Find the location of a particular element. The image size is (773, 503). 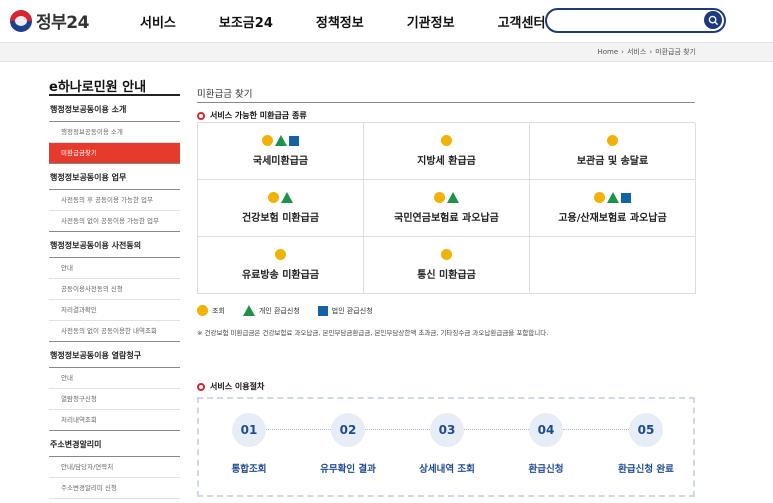

sidebar-item-no-consent-tasks: 사전동의 없이 공동이용 가능한 업무 is located at coordinates (114, 221).